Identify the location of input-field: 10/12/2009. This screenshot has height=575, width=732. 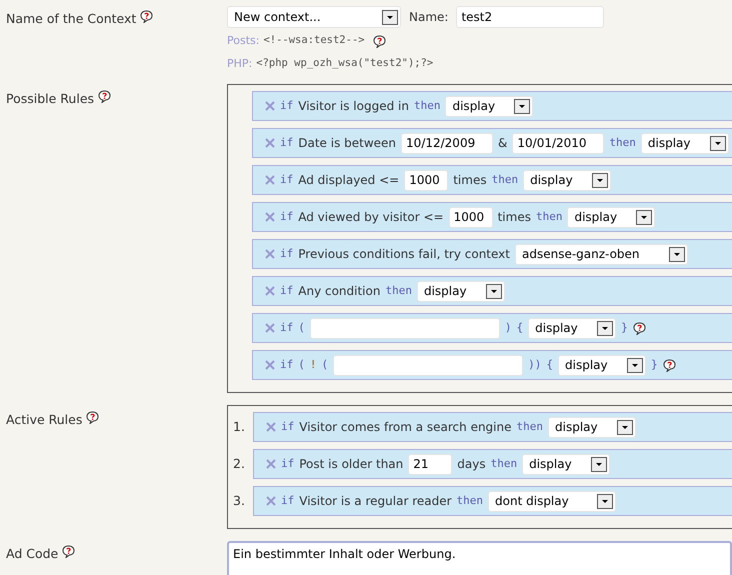
(447, 143).